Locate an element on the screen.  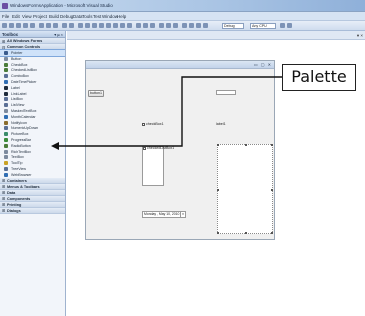
toolbox-icon is located at coordinates (205, 25).